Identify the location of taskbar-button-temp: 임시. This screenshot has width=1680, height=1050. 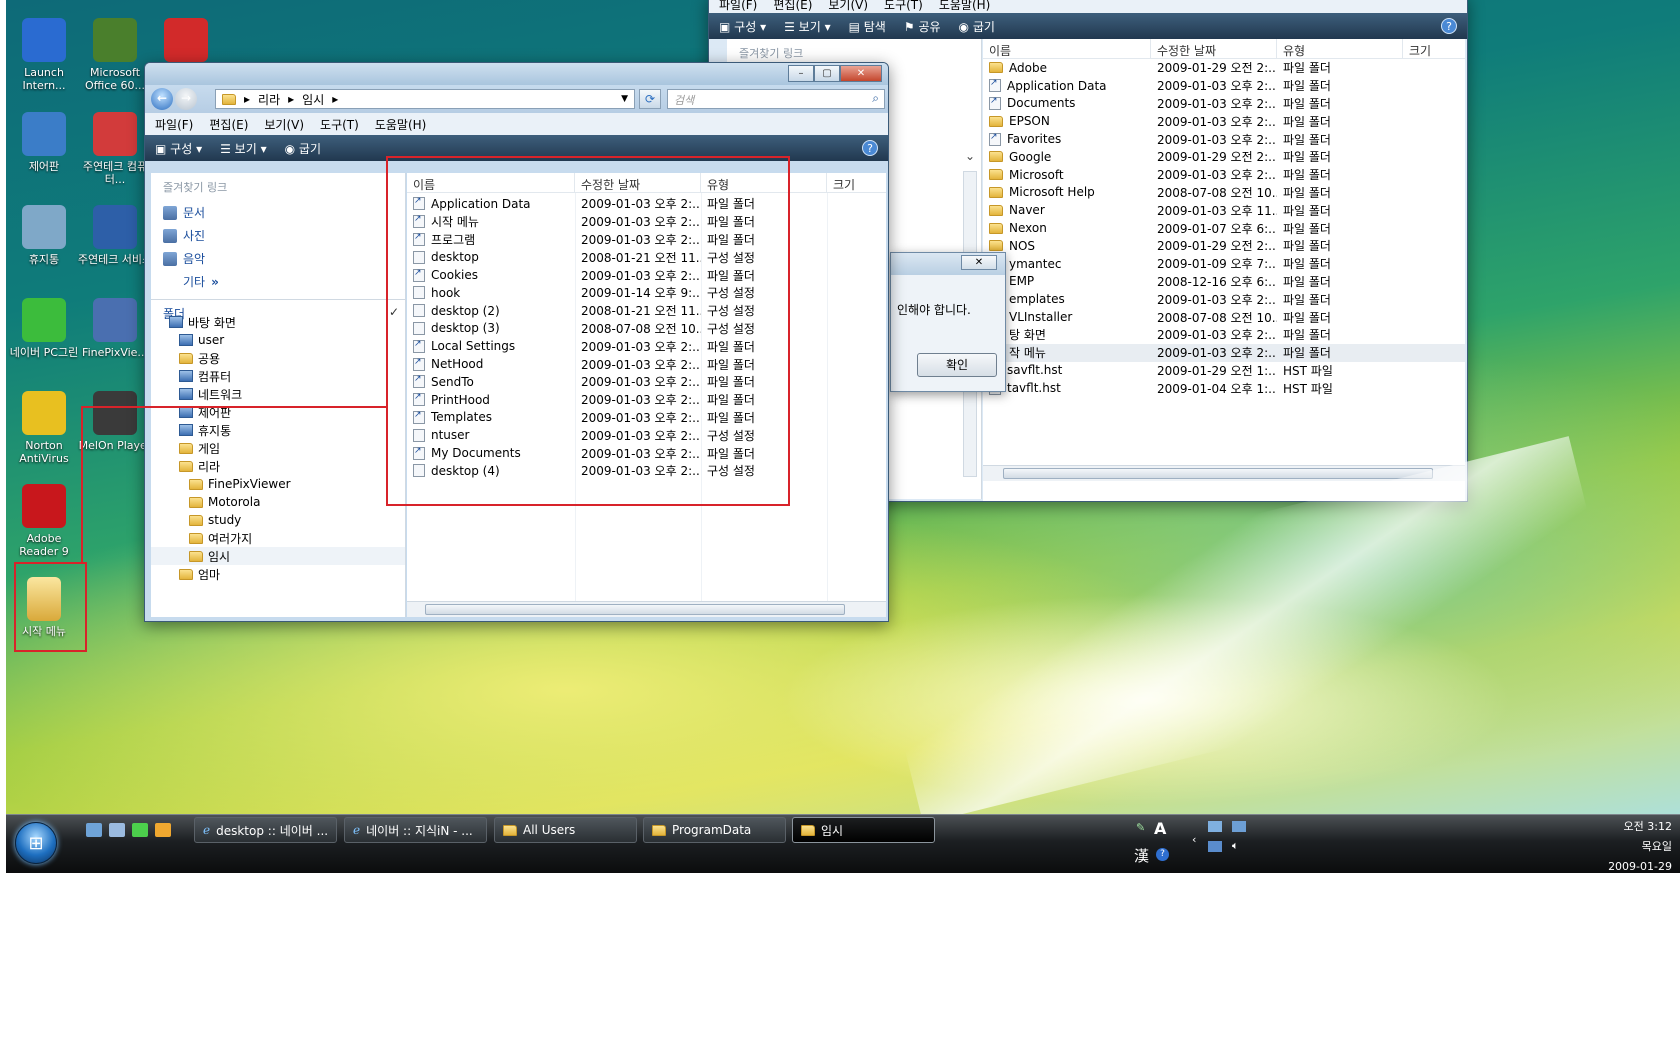
(863, 830).